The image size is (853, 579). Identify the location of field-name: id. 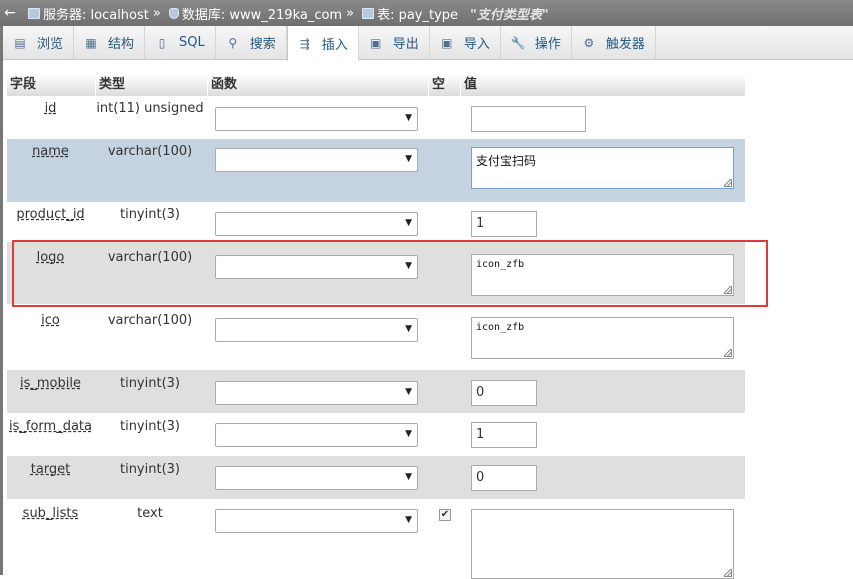
(50, 108).